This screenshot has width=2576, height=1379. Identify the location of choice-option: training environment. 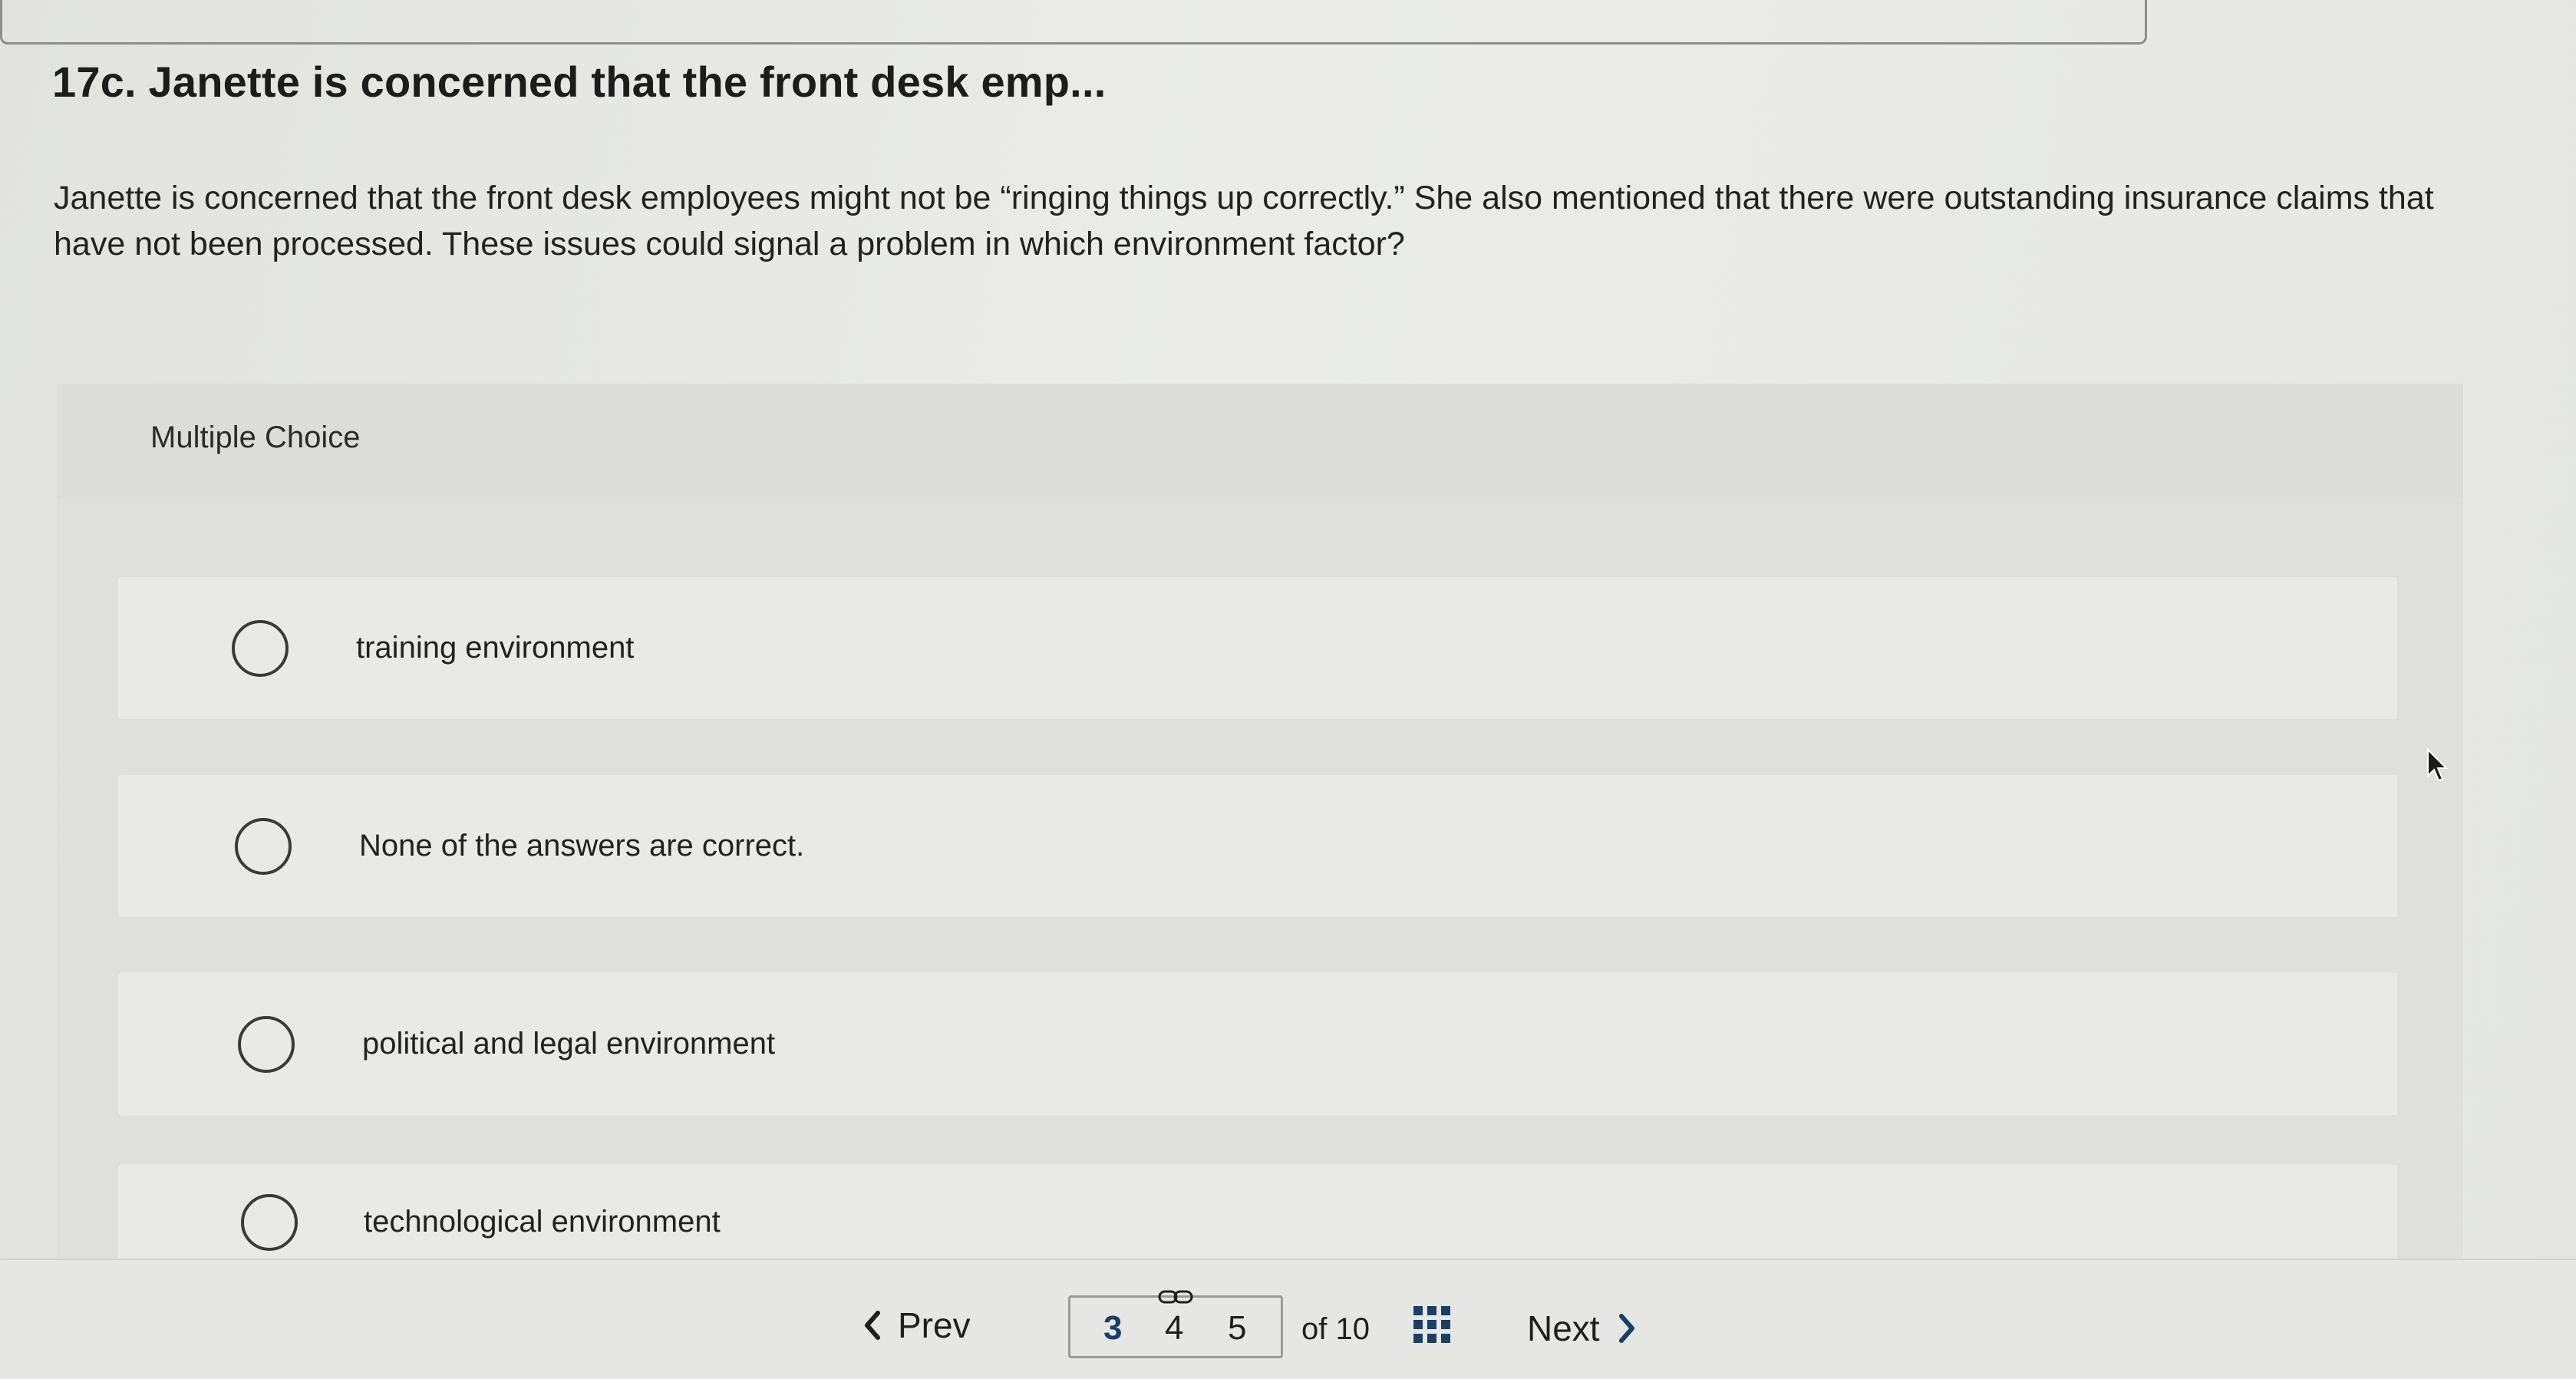
(1257, 648).